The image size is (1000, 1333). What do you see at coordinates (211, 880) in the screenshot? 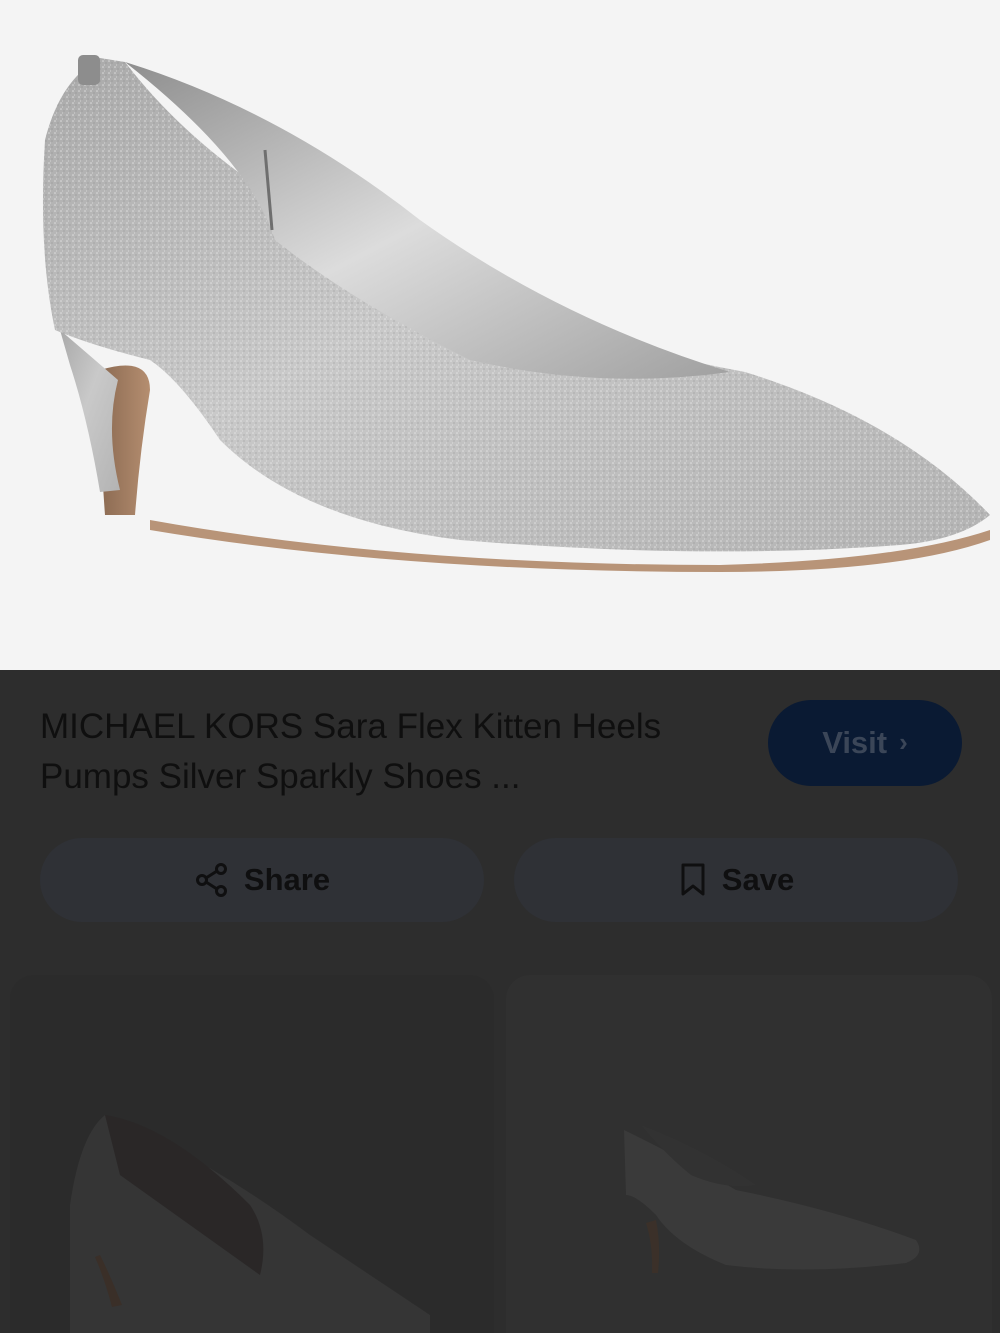
I see `share-icon` at bounding box center [211, 880].